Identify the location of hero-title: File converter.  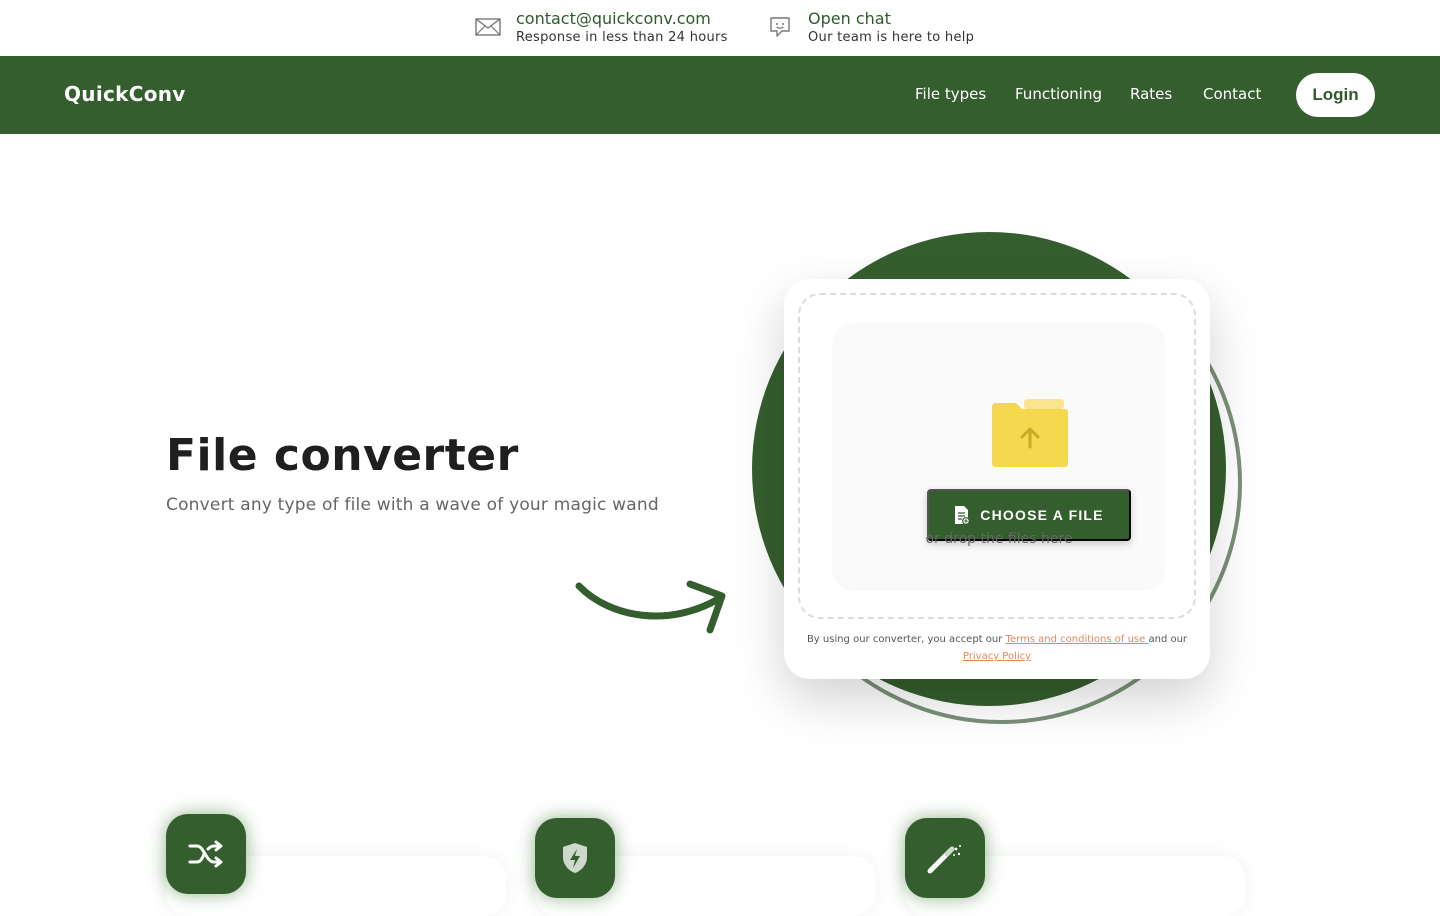
(342, 455).